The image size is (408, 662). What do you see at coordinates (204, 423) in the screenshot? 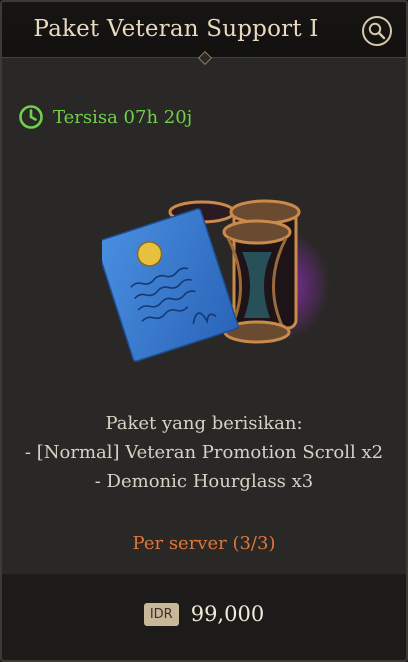
I see `contents-heading: Paket yang berisikan:` at bounding box center [204, 423].